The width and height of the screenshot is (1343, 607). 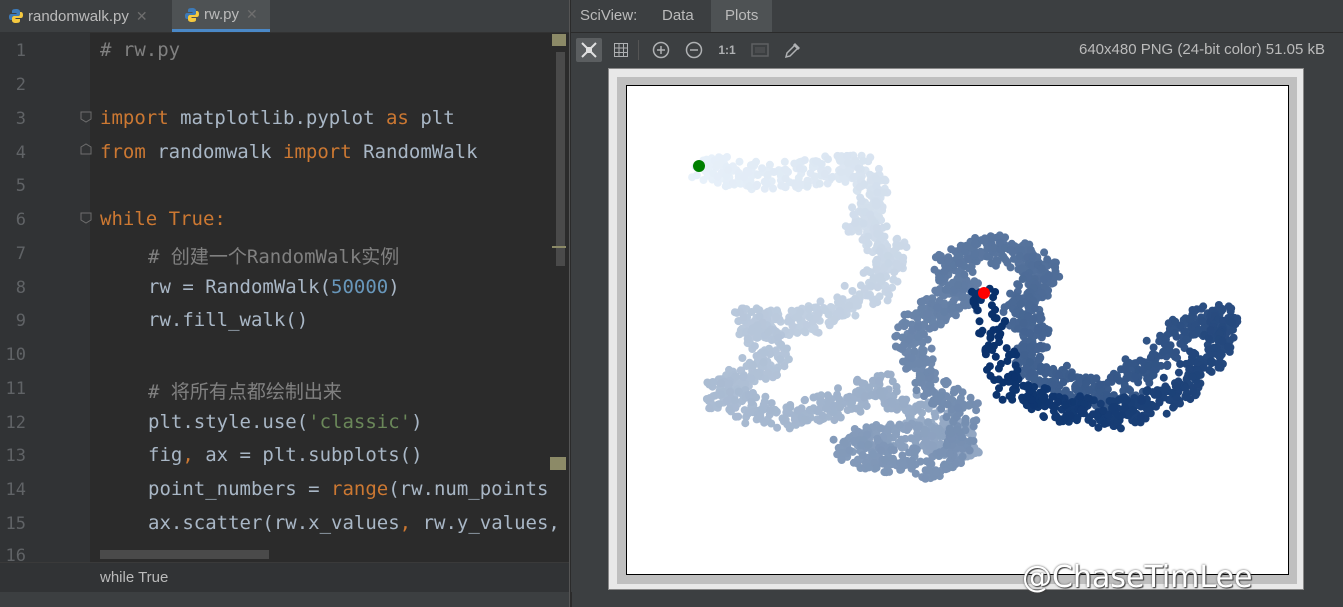 I want to click on line-number: 6, so click(x=20, y=220).